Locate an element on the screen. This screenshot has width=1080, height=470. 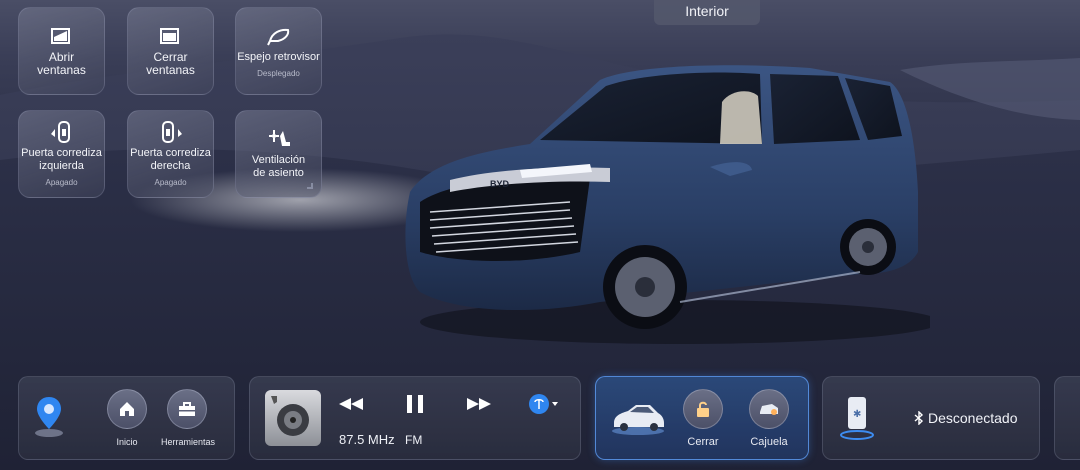
nav-dock: Inicio Herramientas is located at coordinates (126, 418).